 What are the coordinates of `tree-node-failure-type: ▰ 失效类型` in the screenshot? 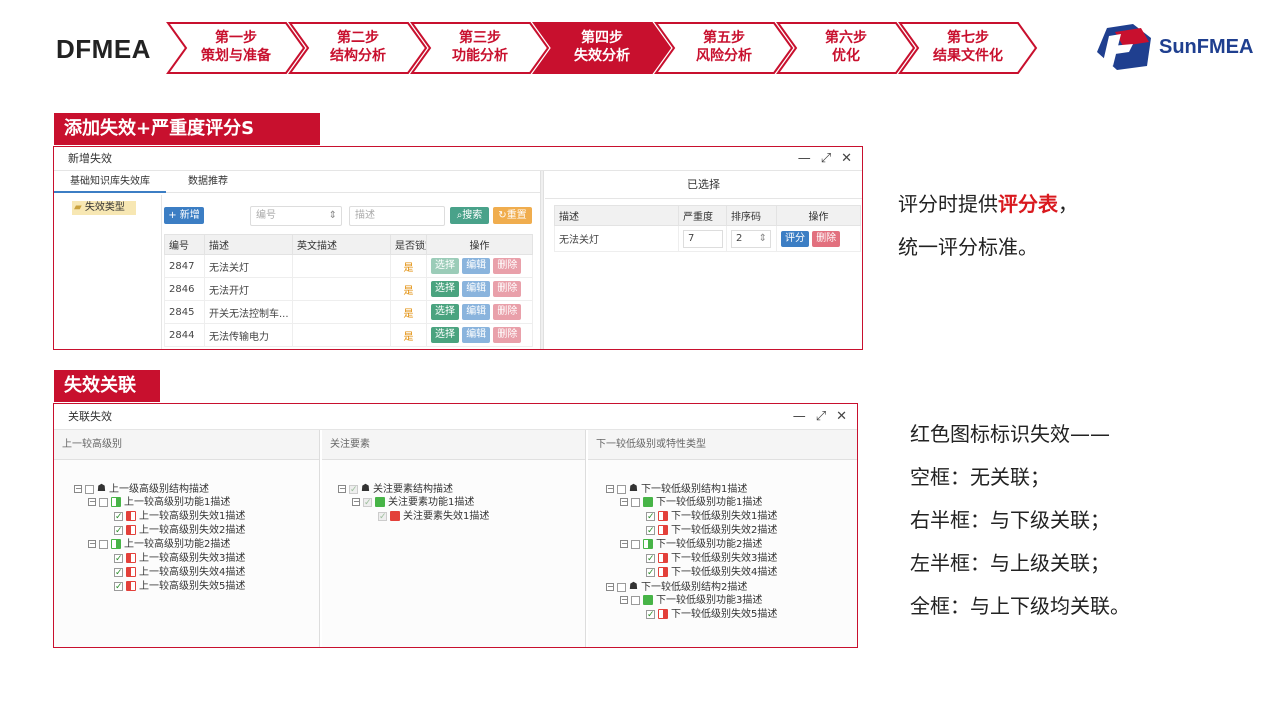 It's located at (104, 208).